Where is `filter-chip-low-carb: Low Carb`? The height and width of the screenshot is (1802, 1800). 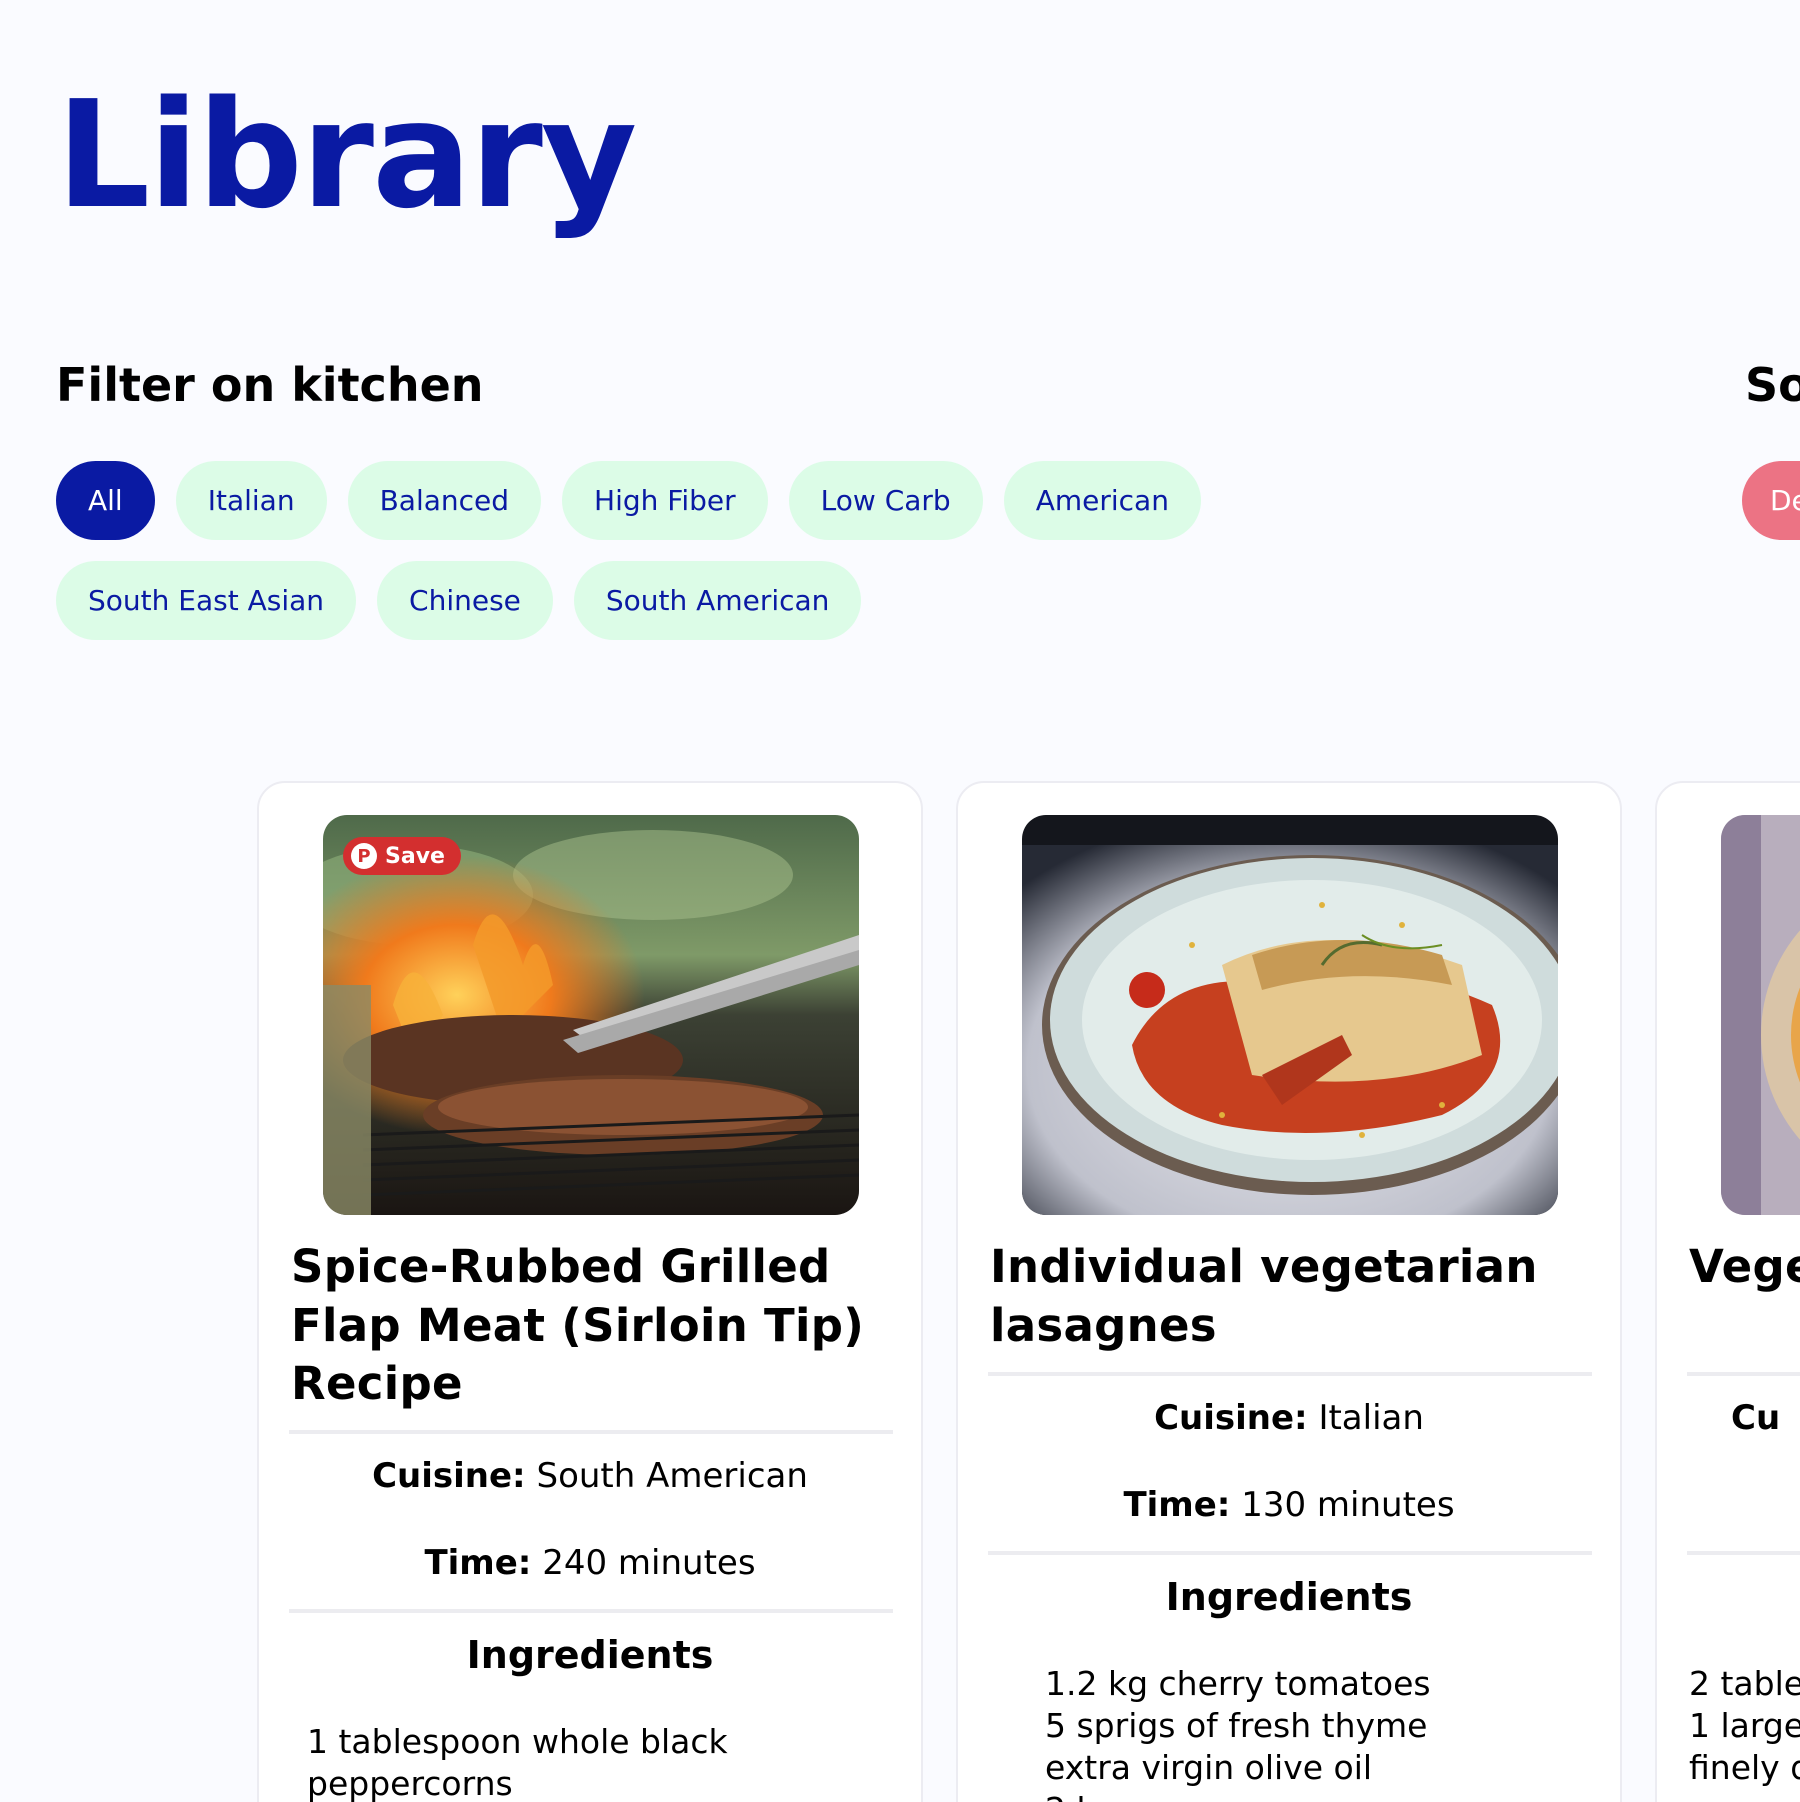
filter-chip-low-carb: Low Carb is located at coordinates (885, 500).